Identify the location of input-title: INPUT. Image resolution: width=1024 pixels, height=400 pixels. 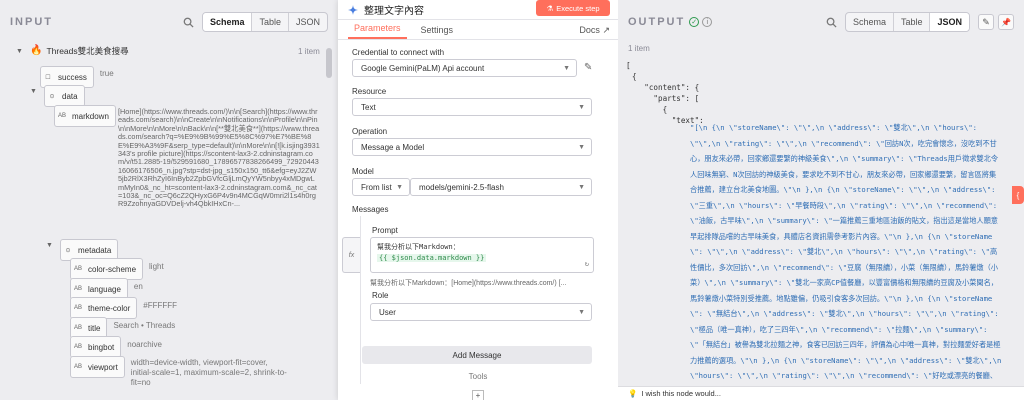
(31, 22).